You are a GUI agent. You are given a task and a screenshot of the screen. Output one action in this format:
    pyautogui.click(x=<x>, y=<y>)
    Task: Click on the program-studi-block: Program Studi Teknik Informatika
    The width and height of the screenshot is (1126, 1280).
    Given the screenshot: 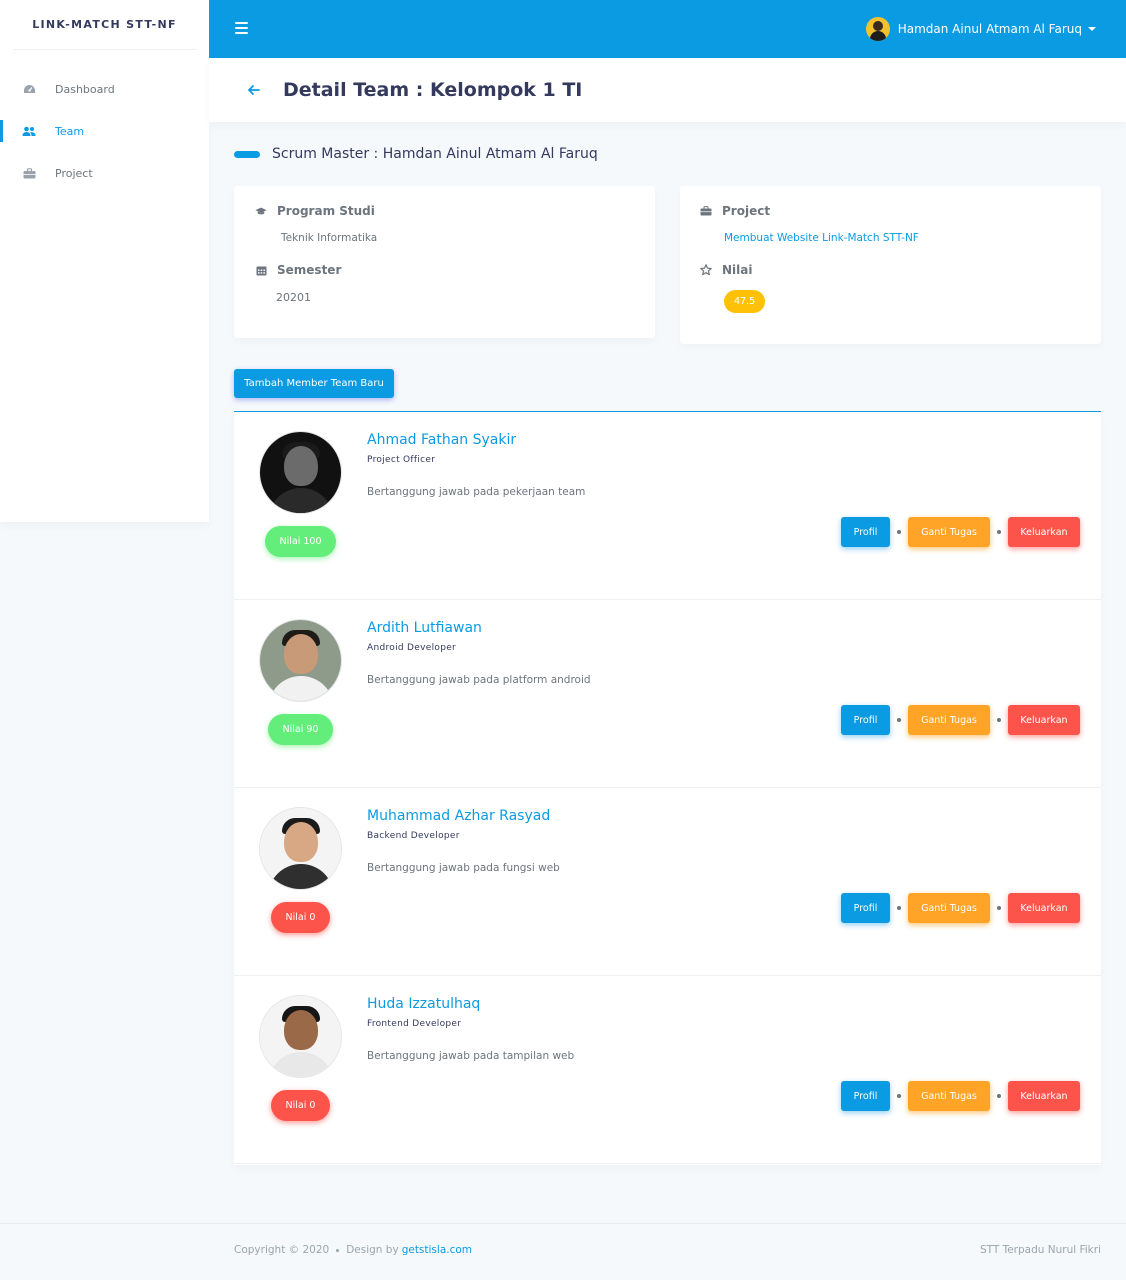 What is the action you would take?
    pyautogui.click(x=316, y=224)
    